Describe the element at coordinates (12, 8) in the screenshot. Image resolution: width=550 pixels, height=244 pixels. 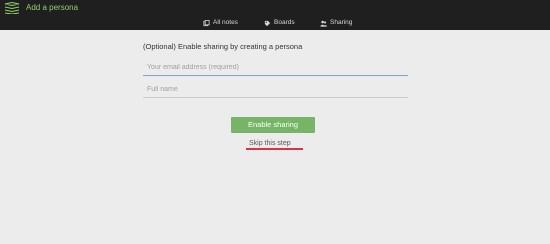
I see `stacked-layers-icon` at that location.